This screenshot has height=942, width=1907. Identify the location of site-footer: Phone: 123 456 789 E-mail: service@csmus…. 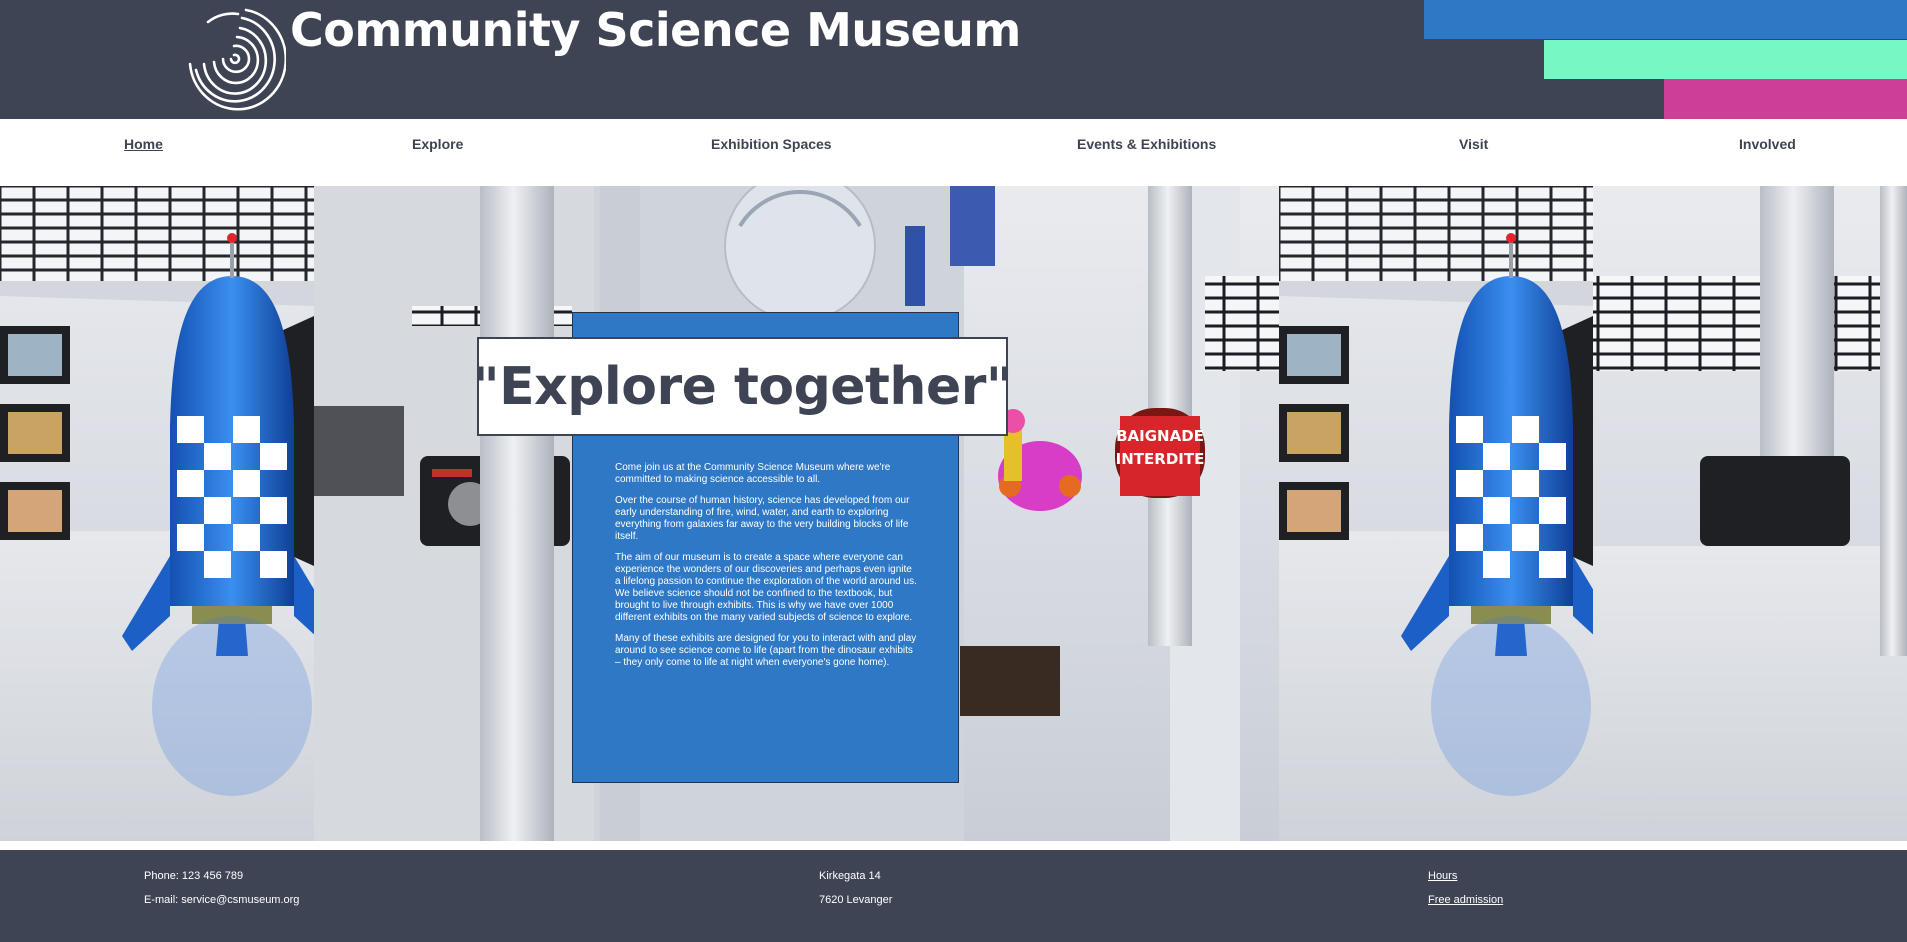
(953, 896).